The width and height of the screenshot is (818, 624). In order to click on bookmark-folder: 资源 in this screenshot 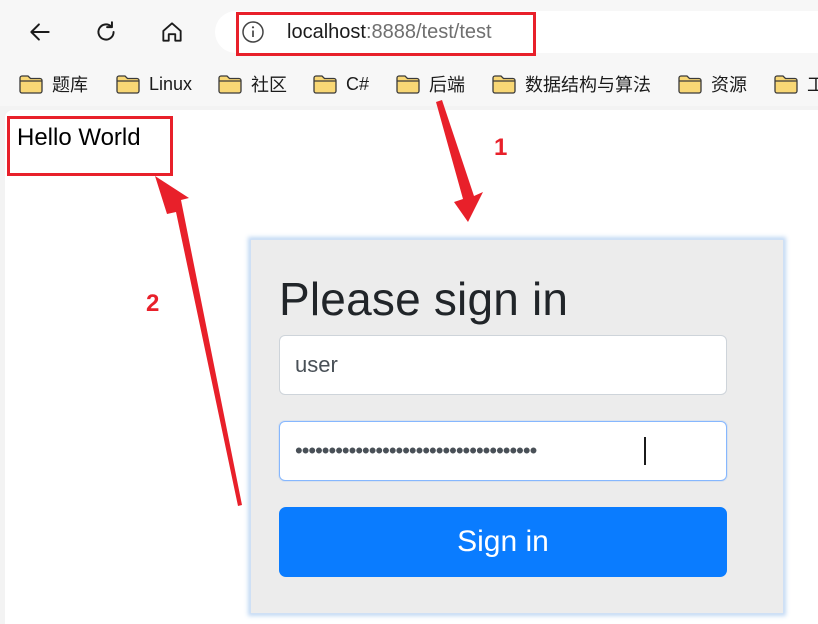, I will do `click(712, 84)`.